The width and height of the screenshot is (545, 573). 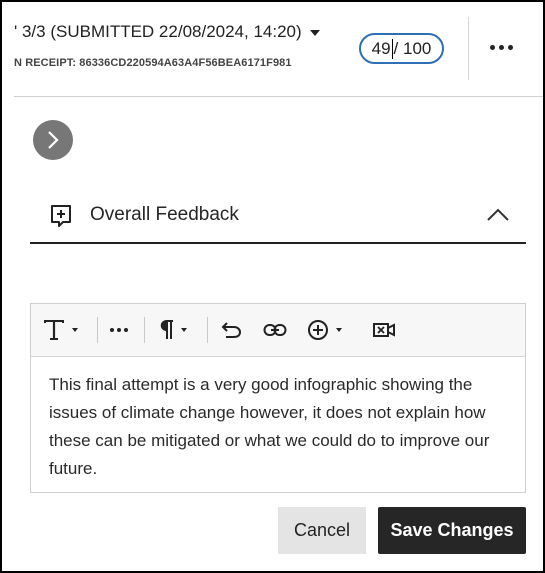 I want to click on more-options-button, so click(x=501, y=47).